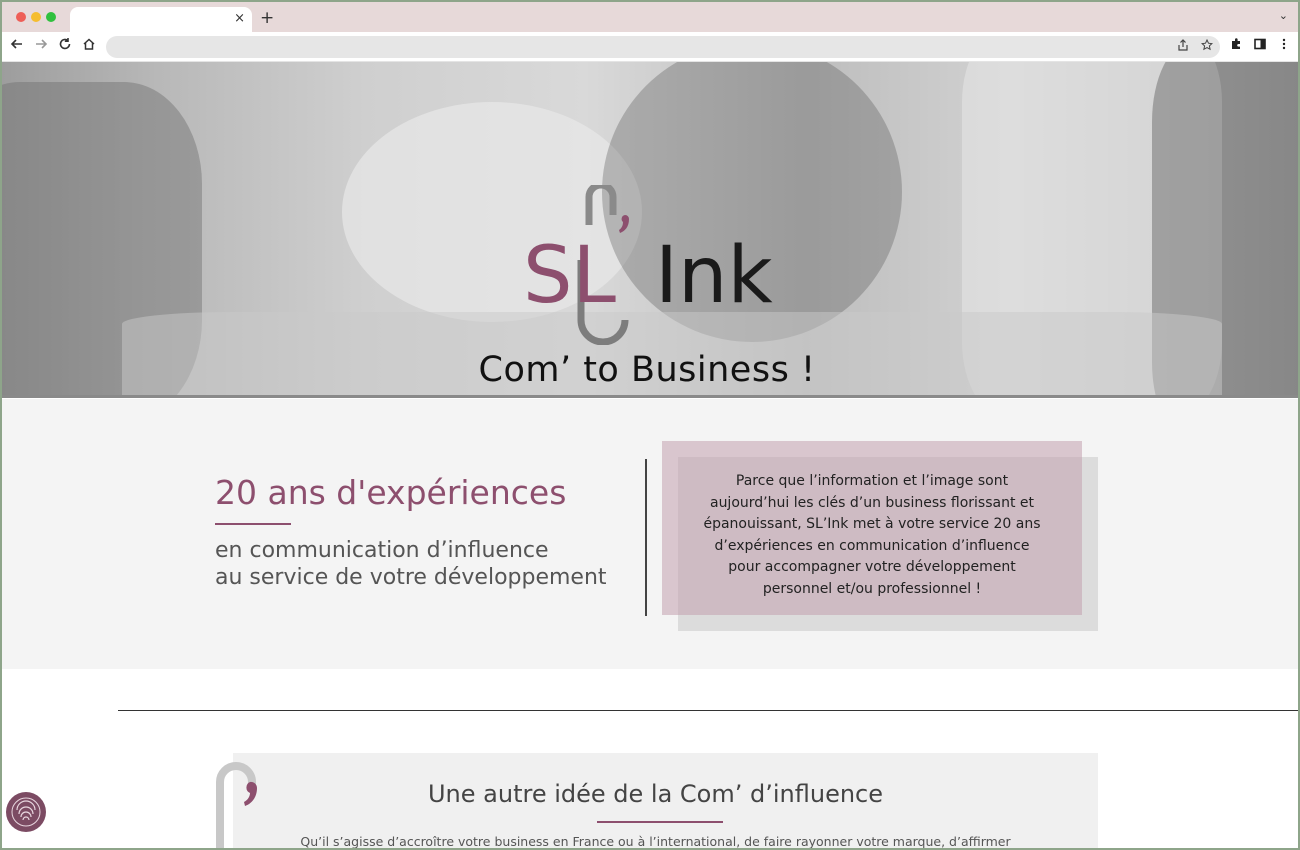  Describe the element at coordinates (253, 524) in the screenshot. I see `title-underline` at that location.